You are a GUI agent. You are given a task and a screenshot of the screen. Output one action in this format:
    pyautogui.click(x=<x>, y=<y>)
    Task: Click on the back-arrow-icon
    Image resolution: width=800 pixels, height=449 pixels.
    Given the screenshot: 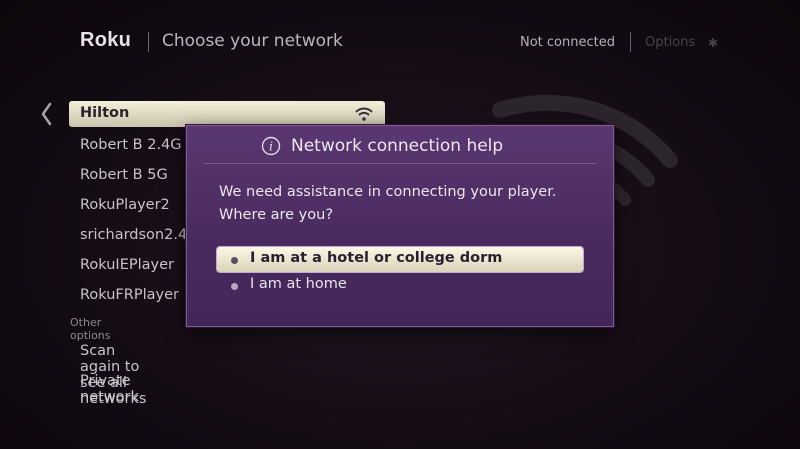 What is the action you would take?
    pyautogui.click(x=47, y=114)
    